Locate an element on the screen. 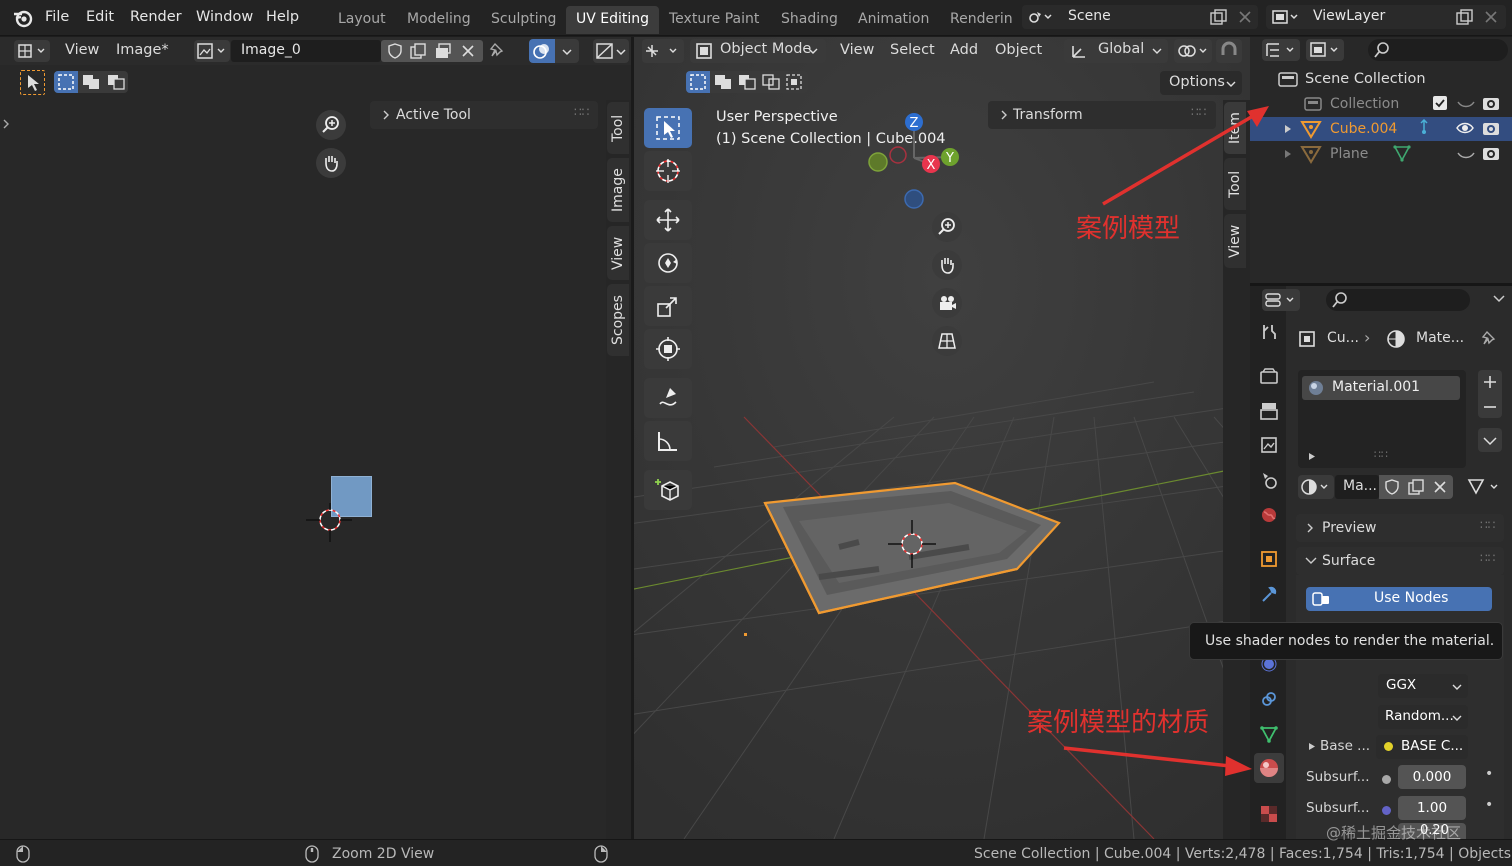 The image size is (1512, 866). tool-move is located at coordinates (668, 220).